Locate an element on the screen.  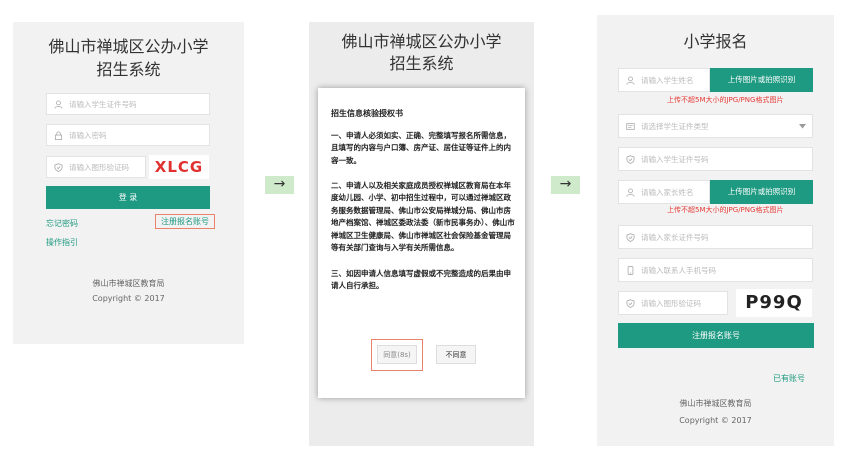
captcha-placeholder: 请输入图形验证码 is located at coordinates (99, 167).